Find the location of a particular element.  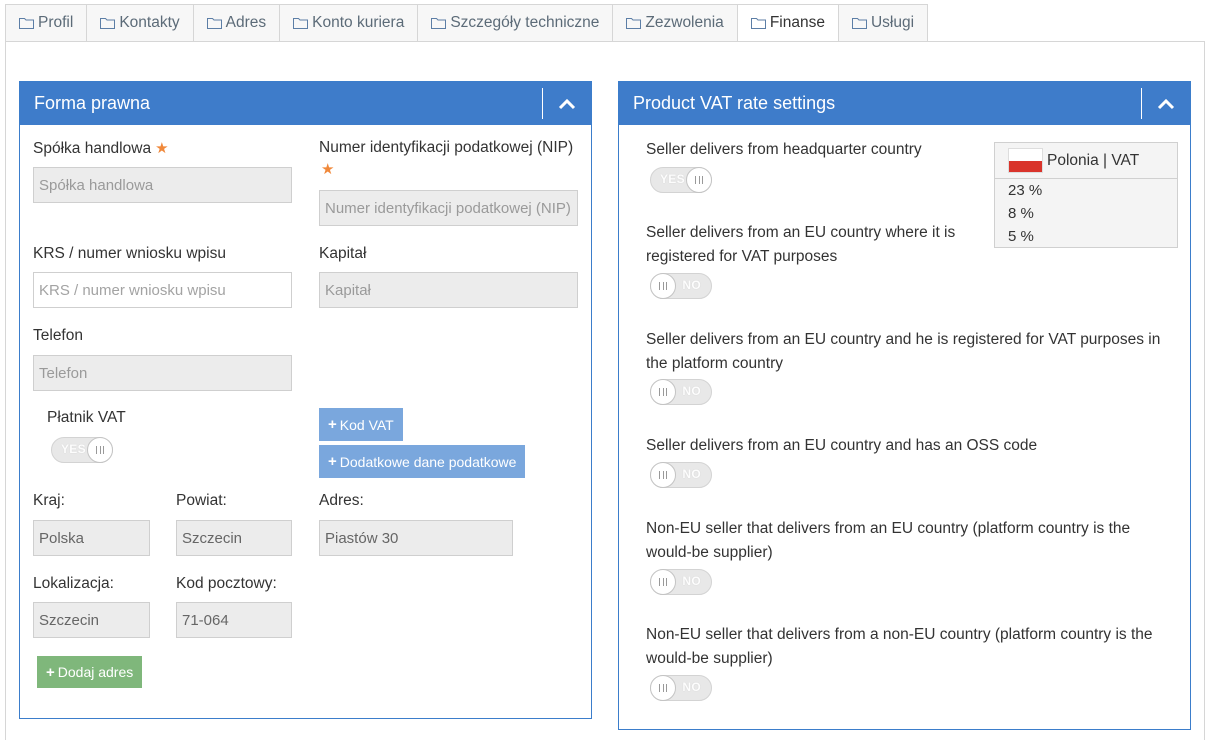

tab-zezwolenia: Zezwolenia is located at coordinates (674, 23).